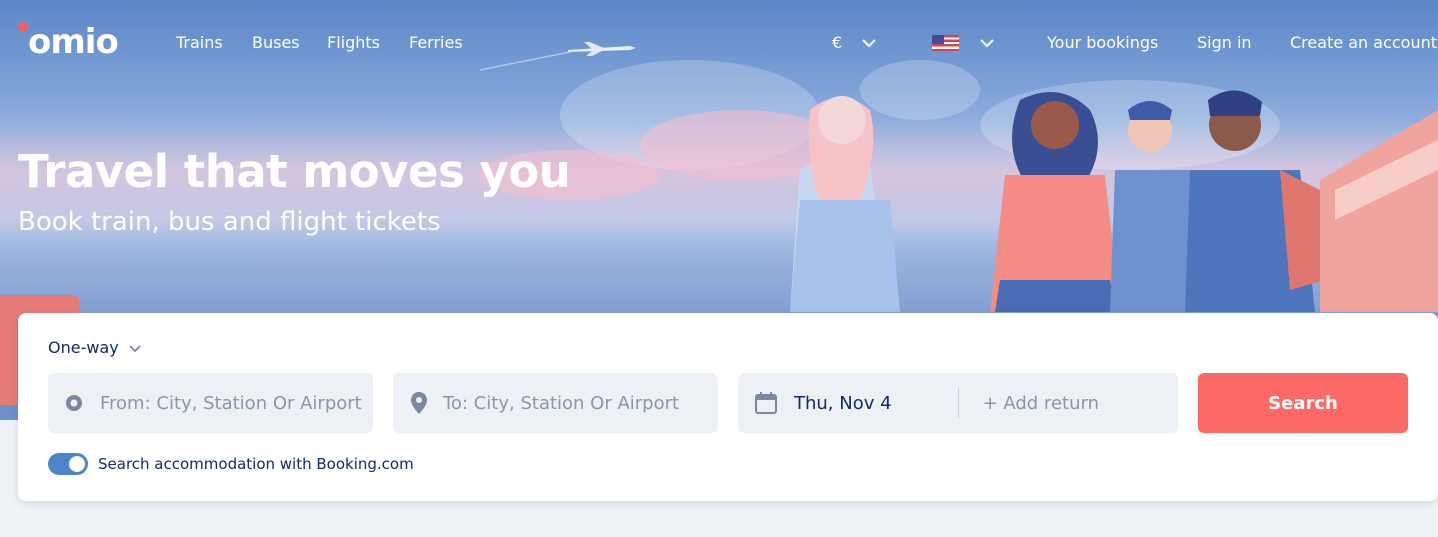  What do you see at coordinates (73, 42) in the screenshot?
I see `logo-text: omio` at bounding box center [73, 42].